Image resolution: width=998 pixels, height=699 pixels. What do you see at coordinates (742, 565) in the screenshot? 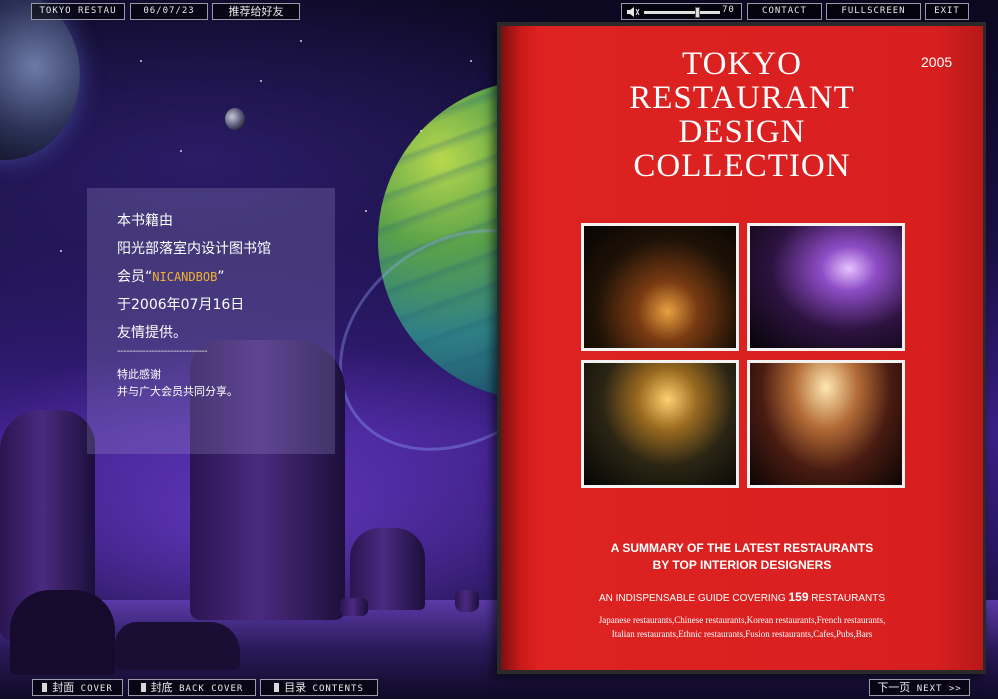
I see `cover-subtitle-line-2: BY TOP INTERIOR DESIGNERS` at bounding box center [742, 565].